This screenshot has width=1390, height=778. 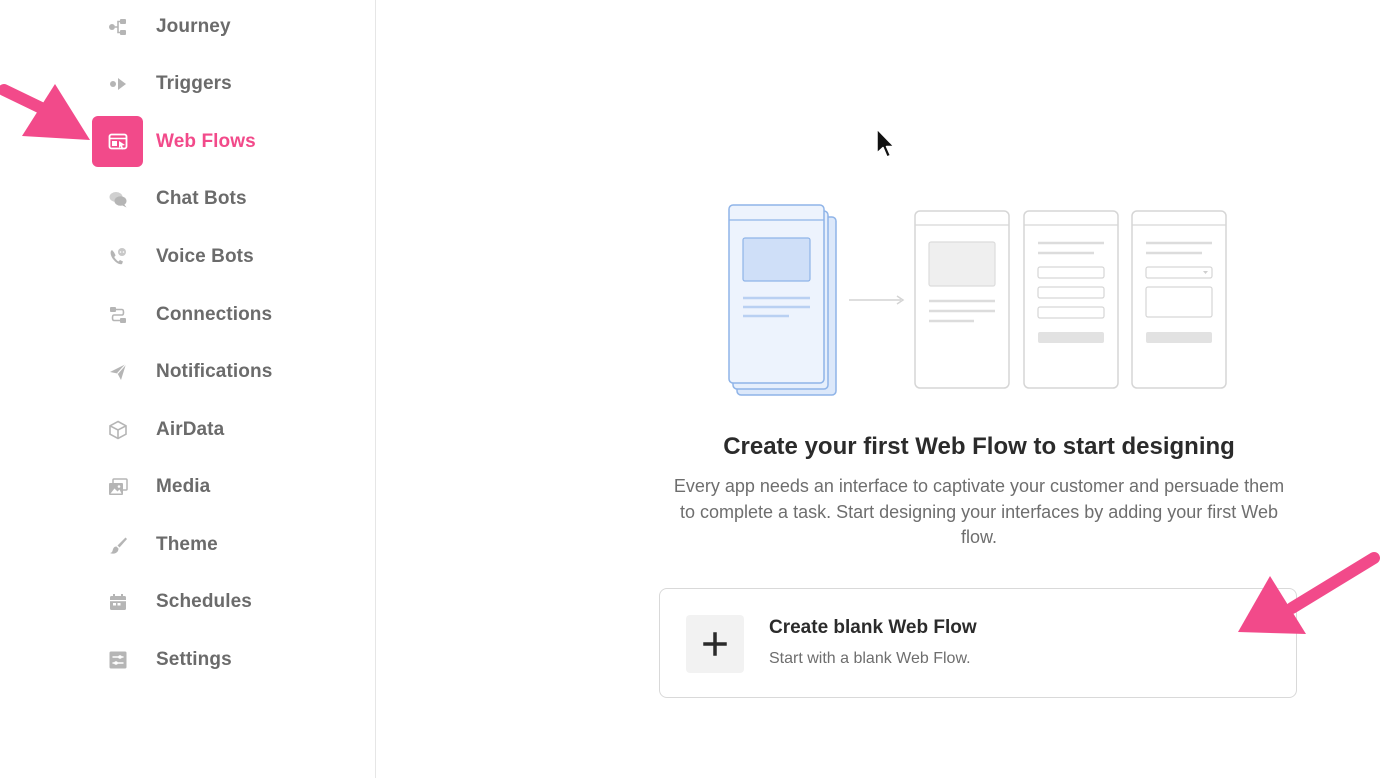 What do you see at coordinates (117, 141) in the screenshot?
I see `web-flows-icon` at bounding box center [117, 141].